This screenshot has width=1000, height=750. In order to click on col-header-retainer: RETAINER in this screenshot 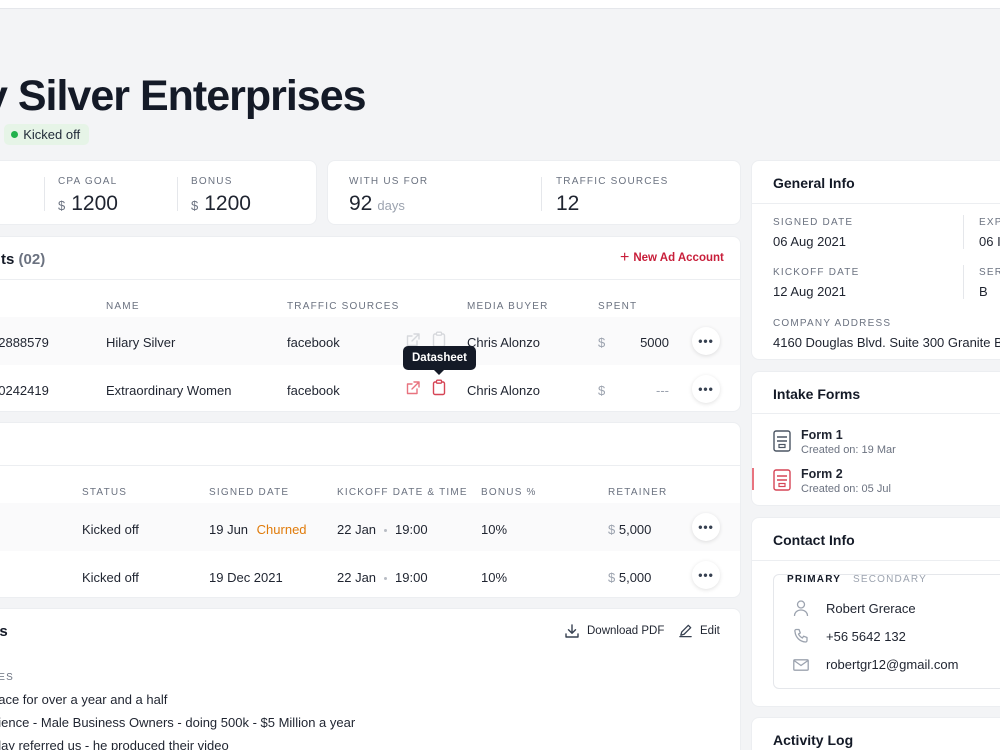, I will do `click(638, 492)`.